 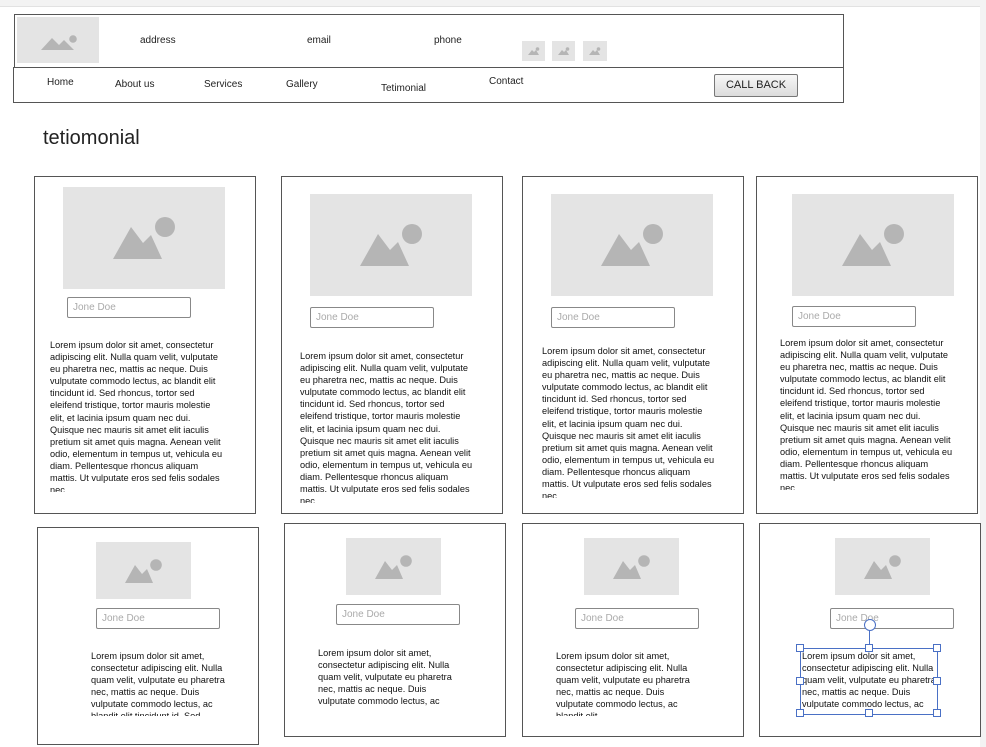 I want to click on header-phone: phone, so click(x=448, y=40).